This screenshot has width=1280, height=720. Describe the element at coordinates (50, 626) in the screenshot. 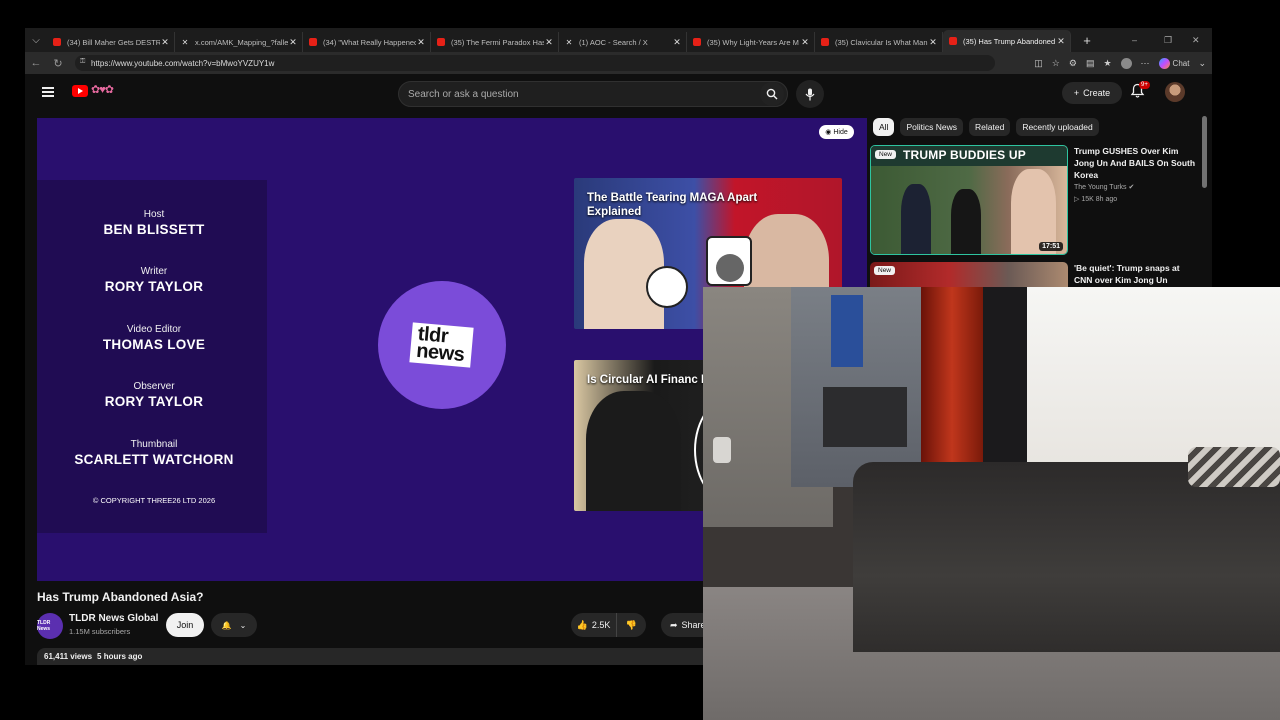

I see `channel-avatar: TLDR News` at that location.